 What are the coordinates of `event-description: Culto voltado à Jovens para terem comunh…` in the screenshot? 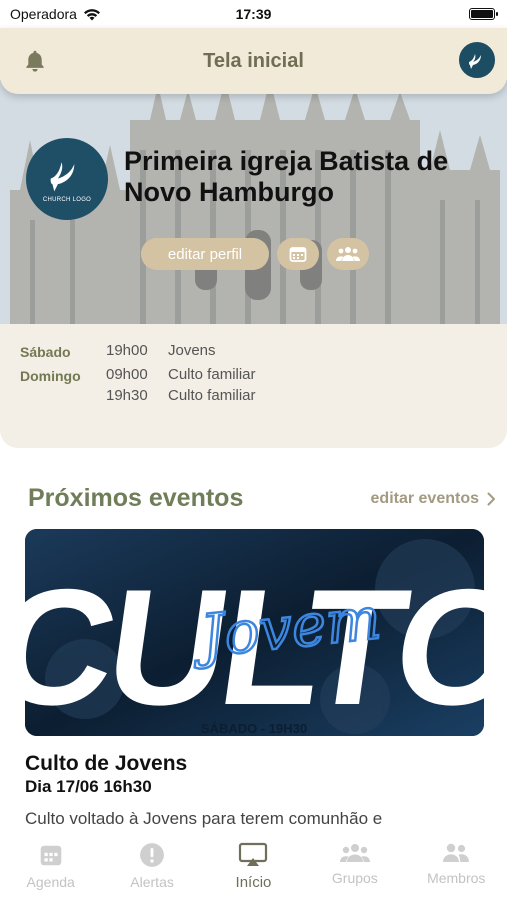 It's located at (204, 818).